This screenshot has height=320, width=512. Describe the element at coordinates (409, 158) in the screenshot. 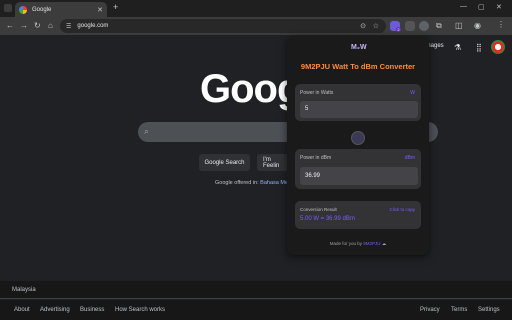

I see `dbm-unit: dBm` at that location.